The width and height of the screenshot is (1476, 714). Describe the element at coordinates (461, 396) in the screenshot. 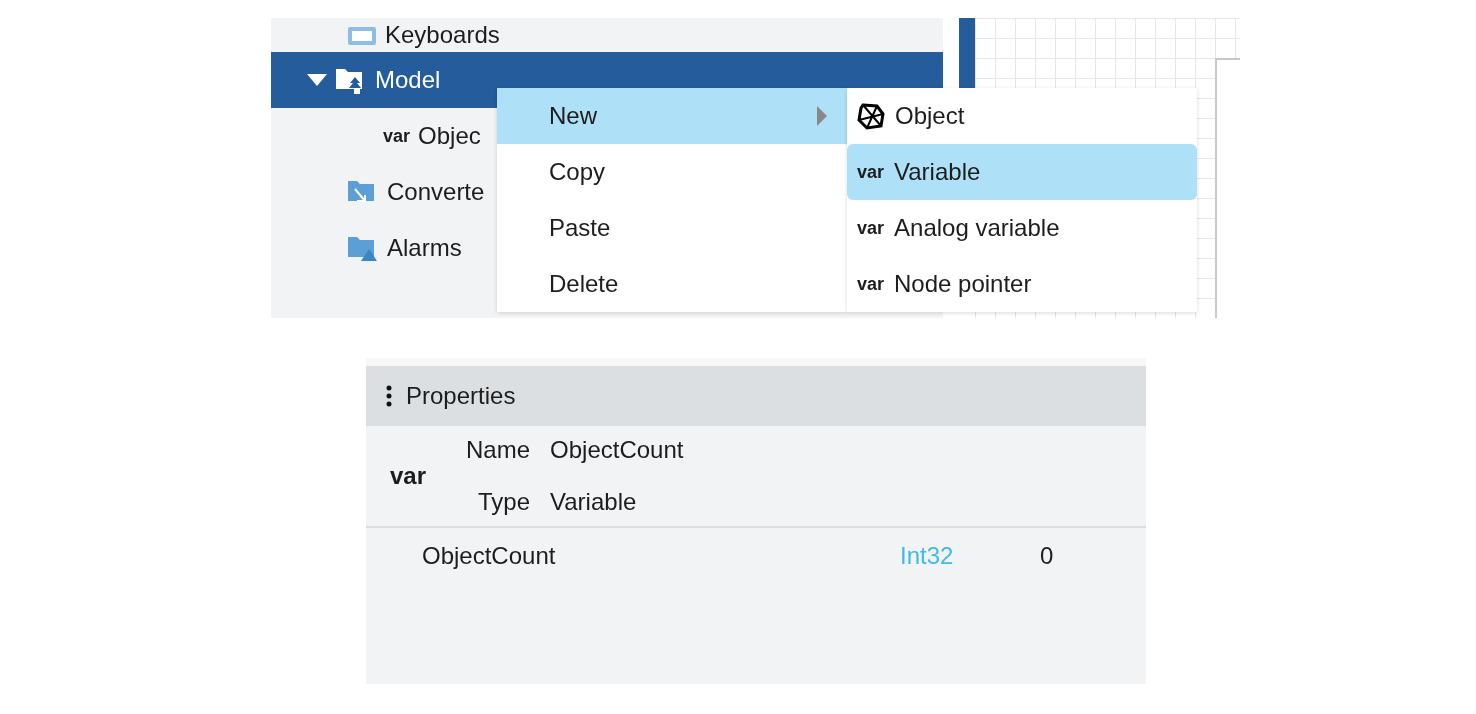

I see `panel-title: Properties` at that location.